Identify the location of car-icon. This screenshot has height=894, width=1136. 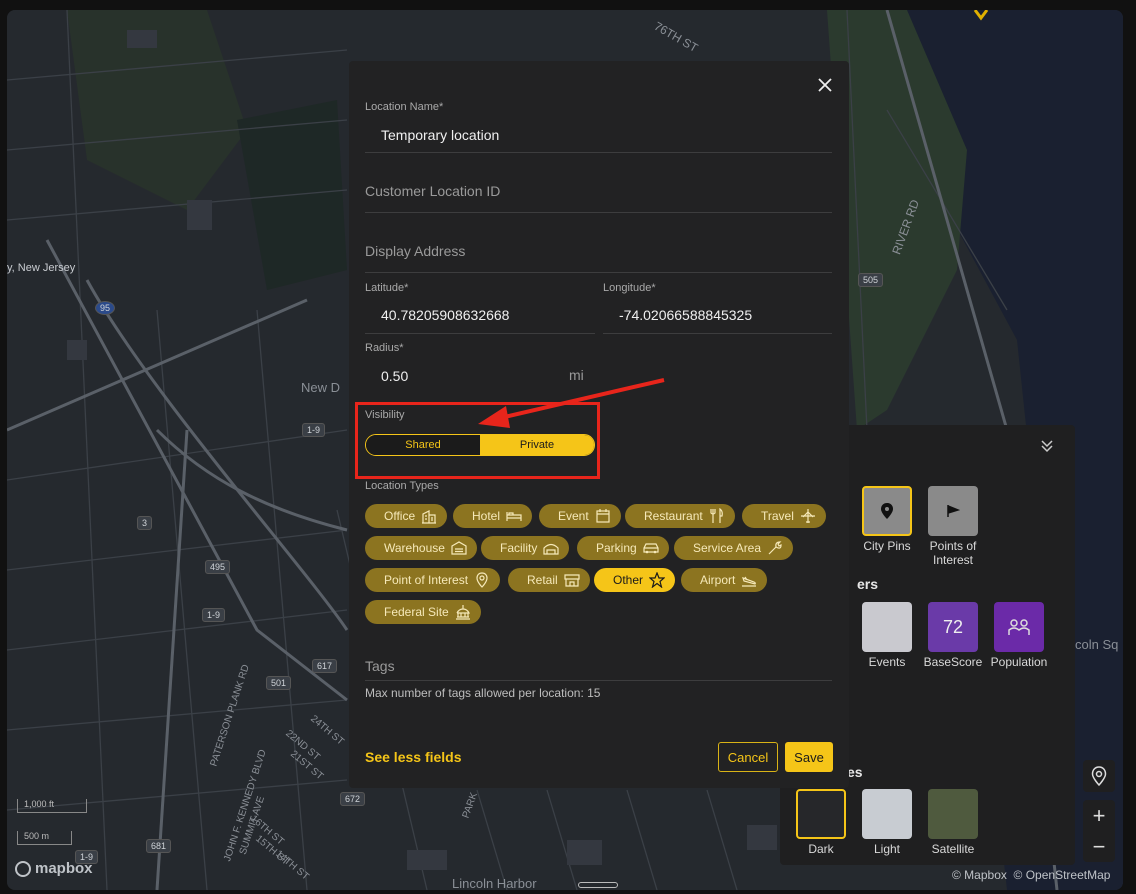
(651, 548).